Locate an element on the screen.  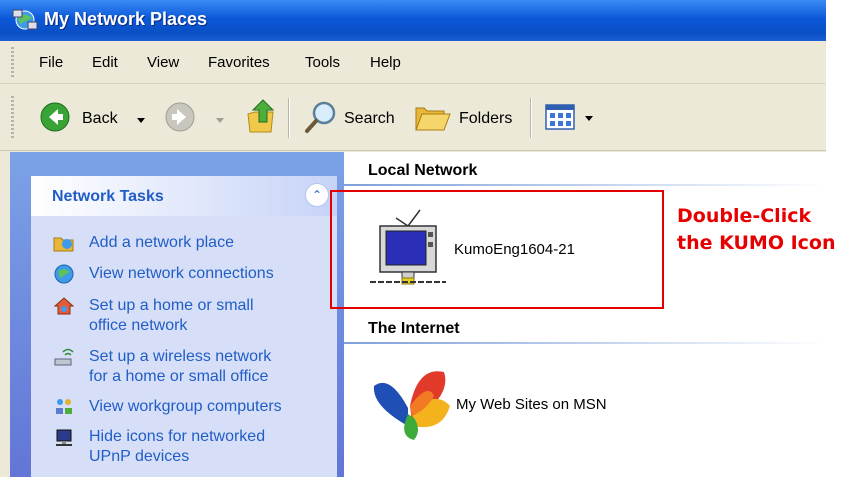
callout-line: Double-Click is located at coordinates (744, 216).